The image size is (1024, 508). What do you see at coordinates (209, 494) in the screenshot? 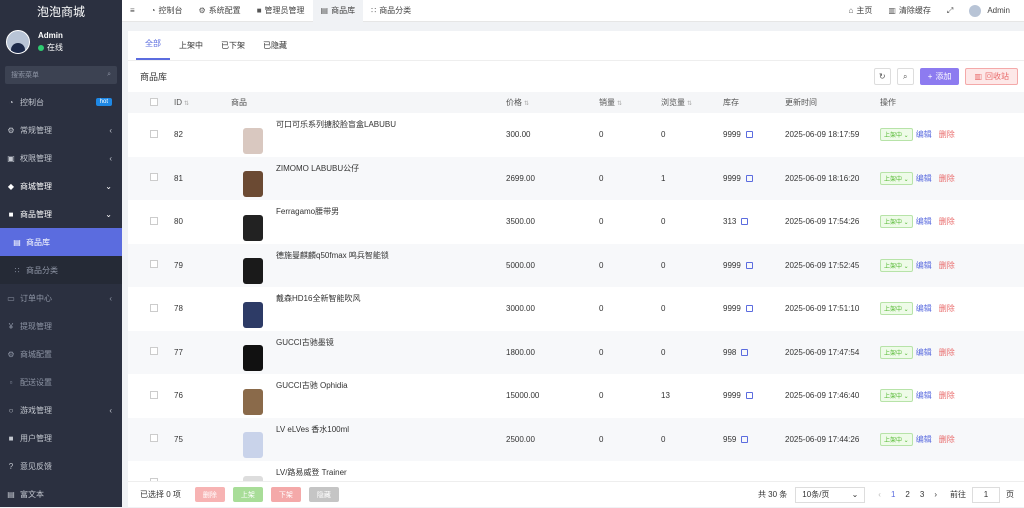
I see `batch-delete-button: 删除` at bounding box center [209, 494].